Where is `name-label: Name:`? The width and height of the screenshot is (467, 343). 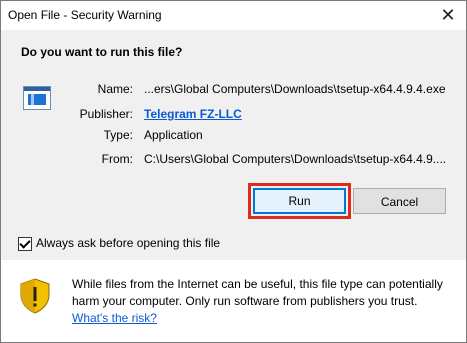
name-label: Name: is located at coordinates (115, 89).